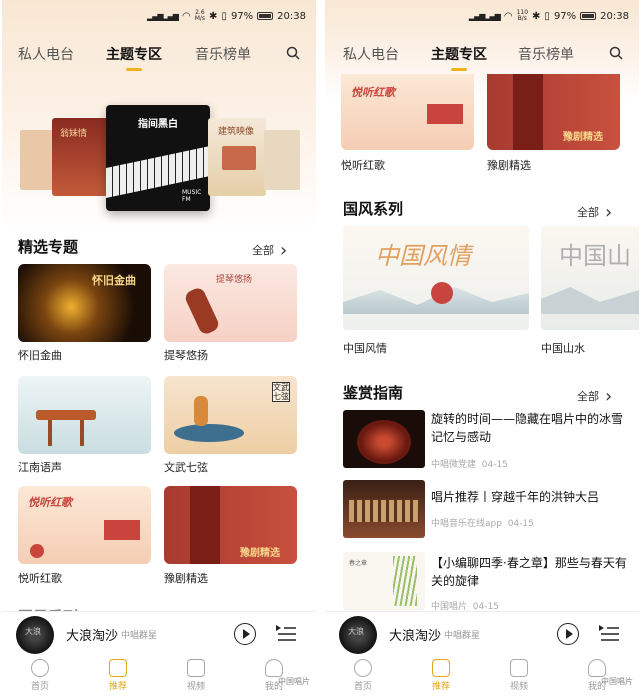  I want to click on card-china-style: 中国风情, so click(436, 278).